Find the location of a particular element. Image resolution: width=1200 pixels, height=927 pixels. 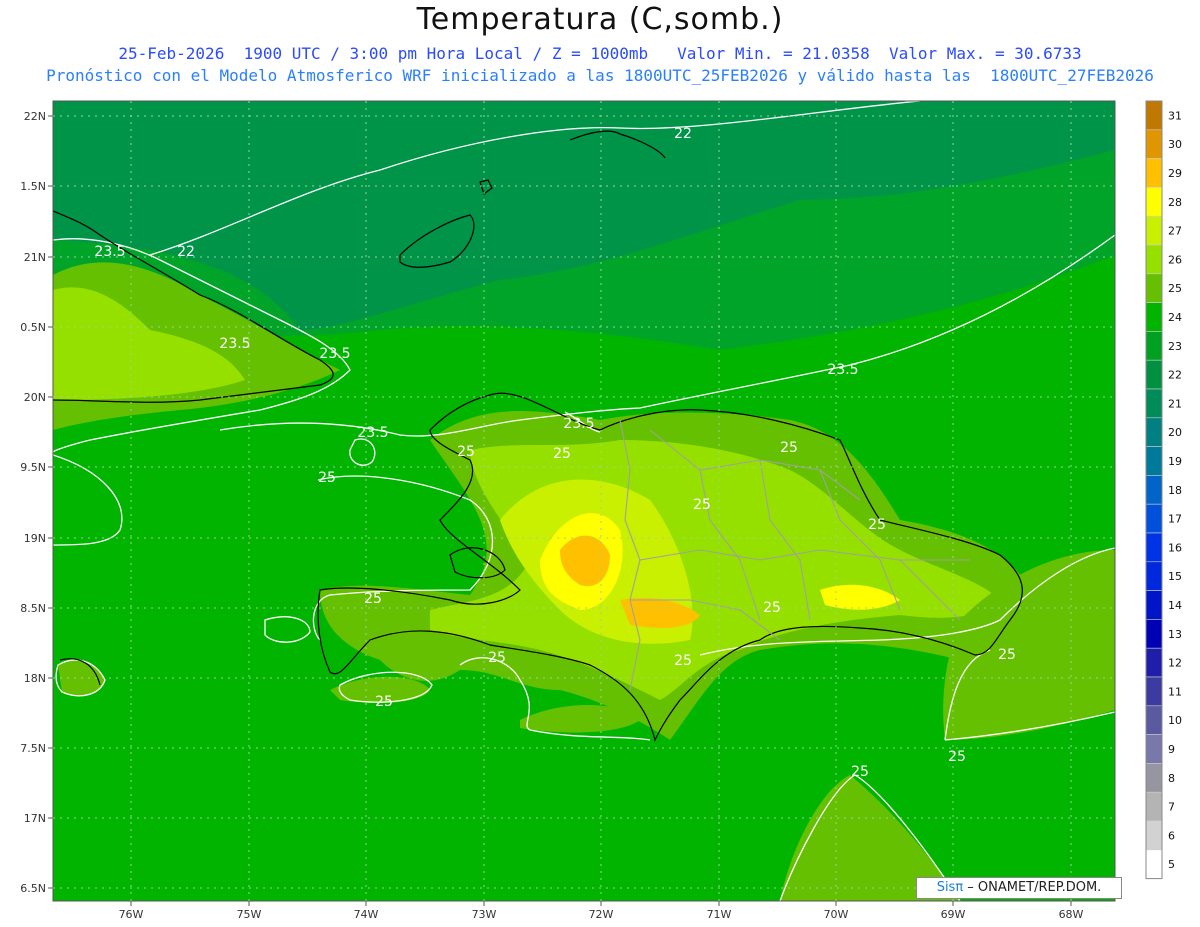

colorbar-label: 22 is located at coordinates (1175, 375).